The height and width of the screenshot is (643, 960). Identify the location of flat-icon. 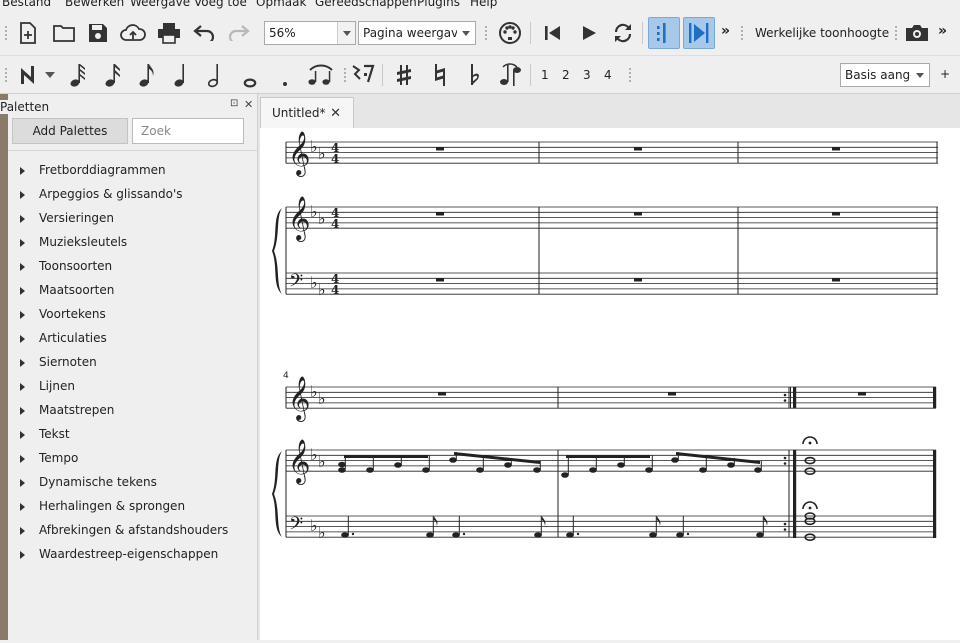
(475, 75).